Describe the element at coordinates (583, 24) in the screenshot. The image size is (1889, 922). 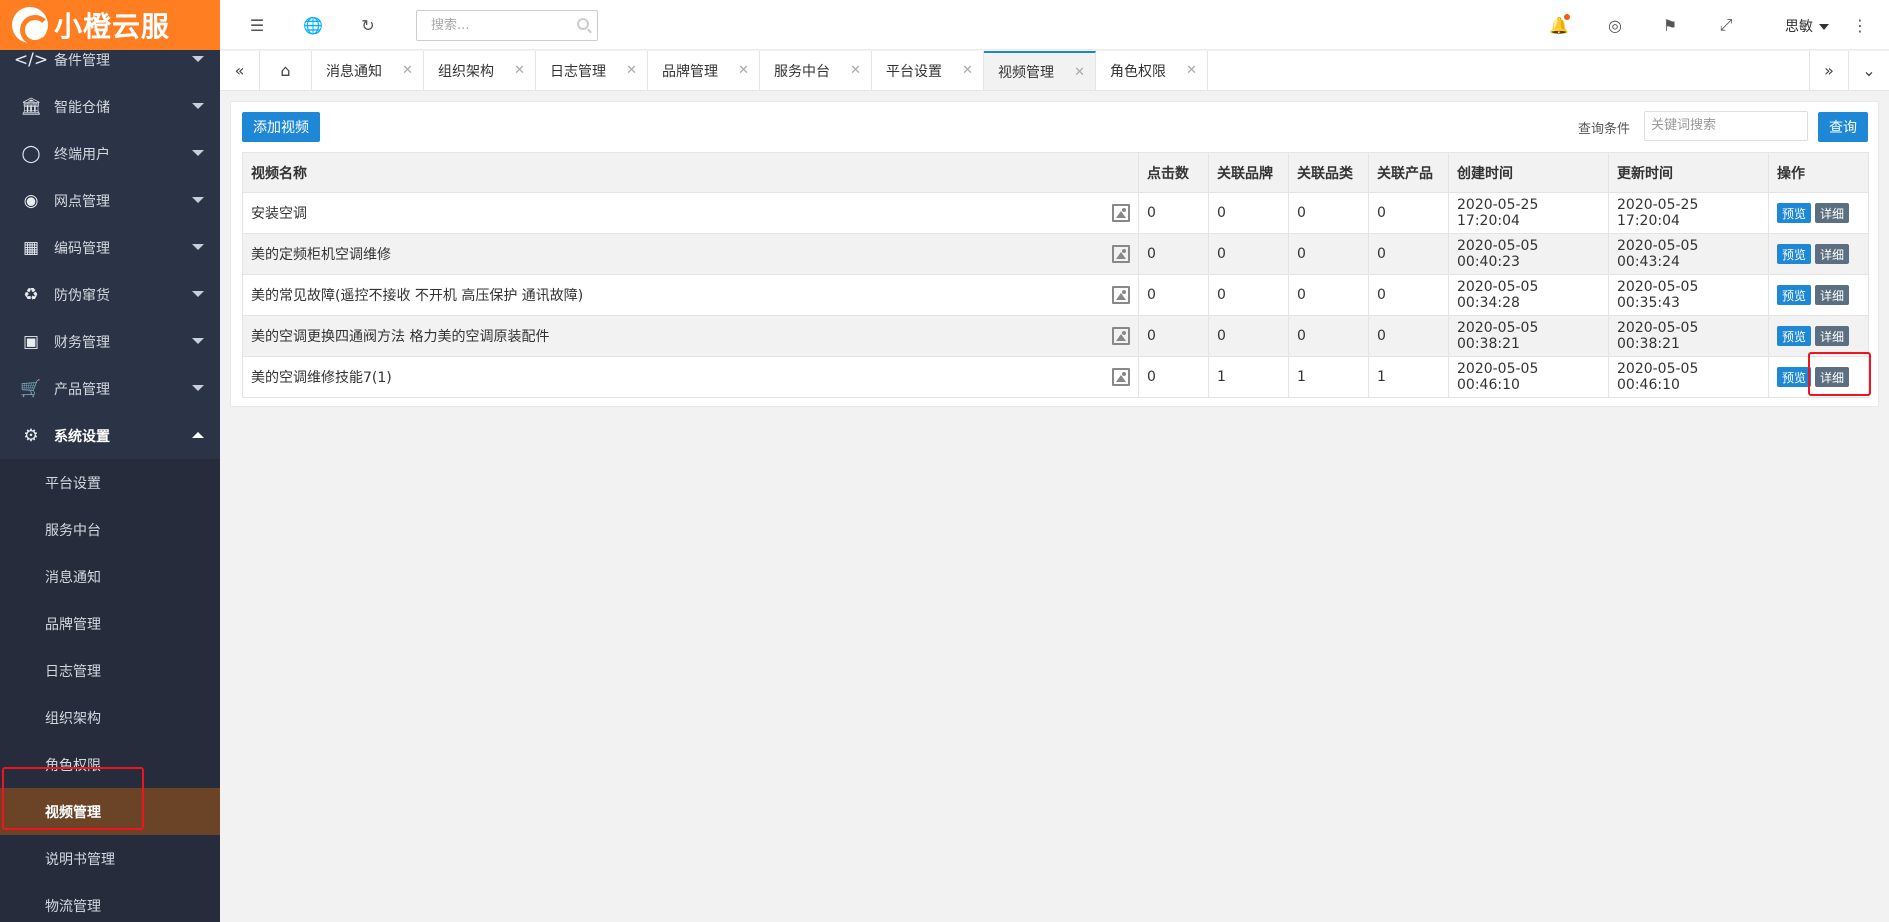
I see `search-icon` at that location.